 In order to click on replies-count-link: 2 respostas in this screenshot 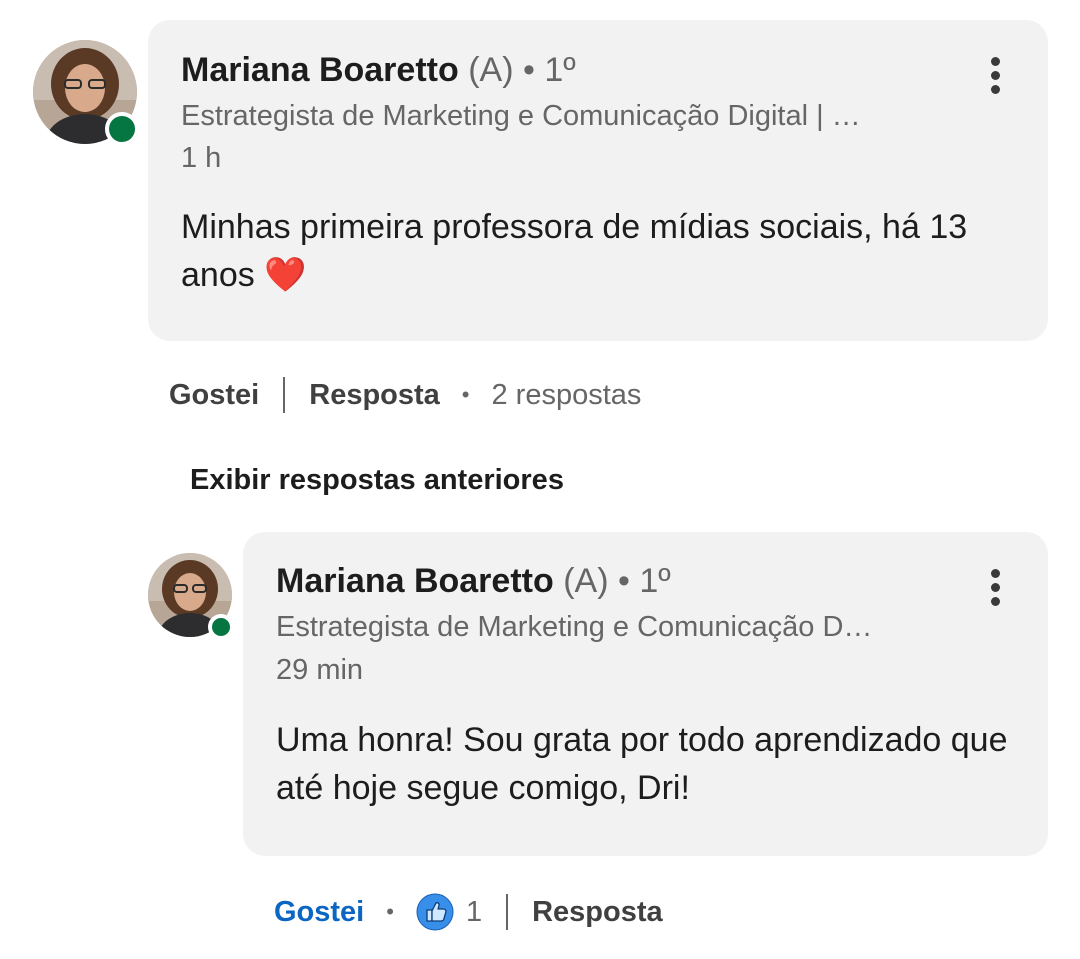, I will do `click(567, 395)`.